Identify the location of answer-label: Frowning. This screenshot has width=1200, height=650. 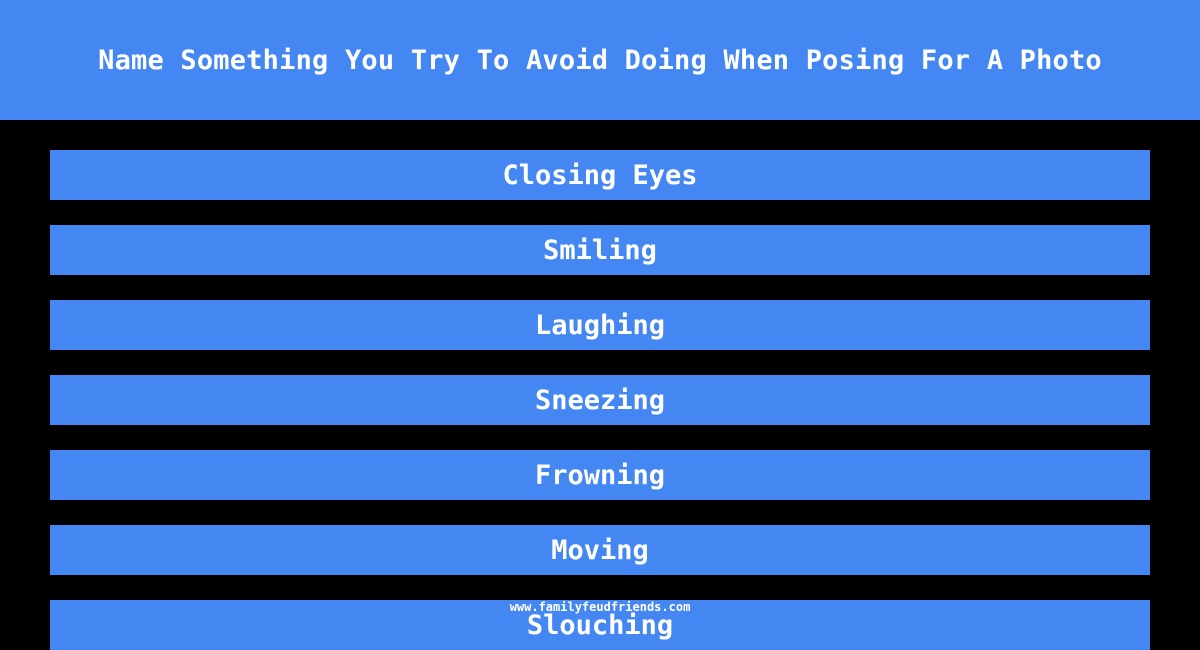
(600, 475).